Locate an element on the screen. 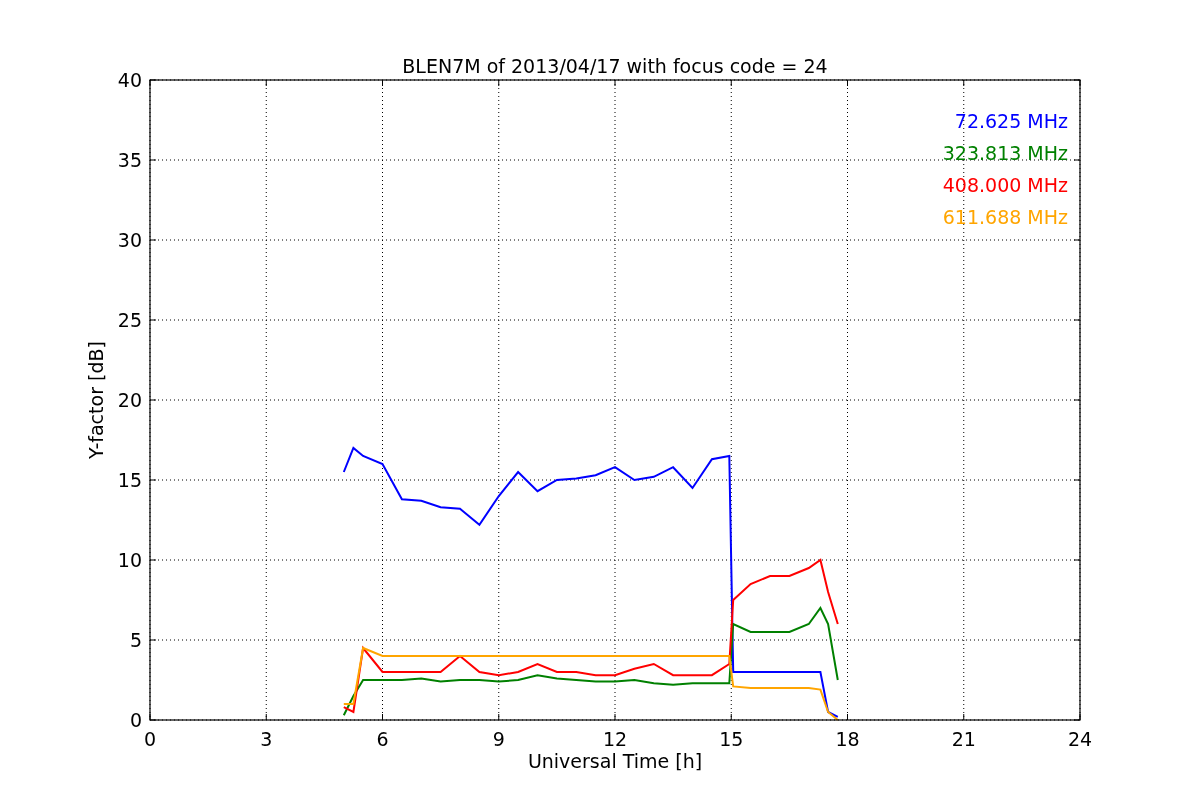 The height and width of the screenshot is (800, 1200). x-tick-label: 6 is located at coordinates (382, 739).